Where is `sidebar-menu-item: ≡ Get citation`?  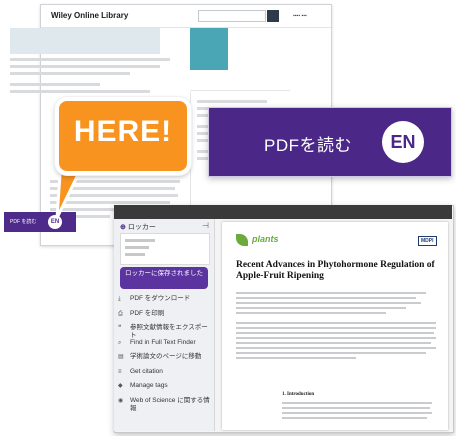
sidebar-menu-item: ≡ Get citation is located at coordinates (165, 375).